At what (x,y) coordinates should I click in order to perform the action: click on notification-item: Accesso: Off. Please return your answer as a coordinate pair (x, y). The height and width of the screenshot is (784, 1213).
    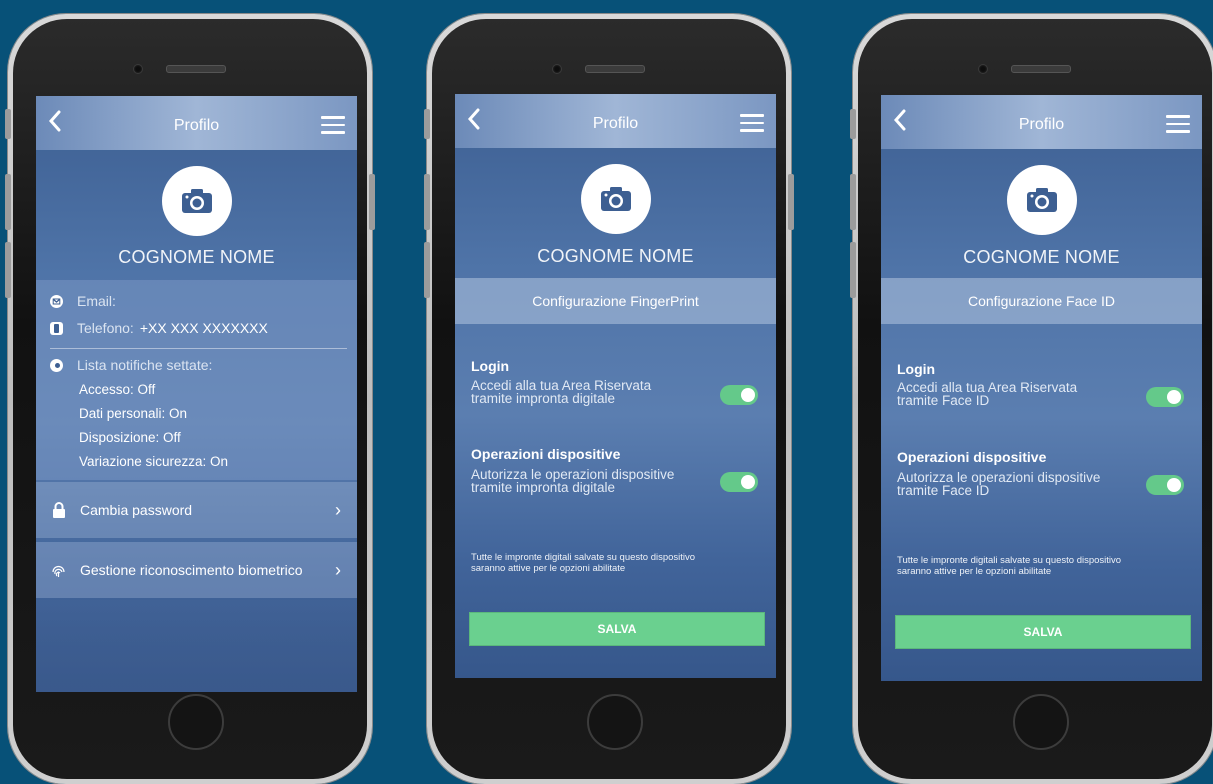
    Looking at the image, I should click on (117, 389).